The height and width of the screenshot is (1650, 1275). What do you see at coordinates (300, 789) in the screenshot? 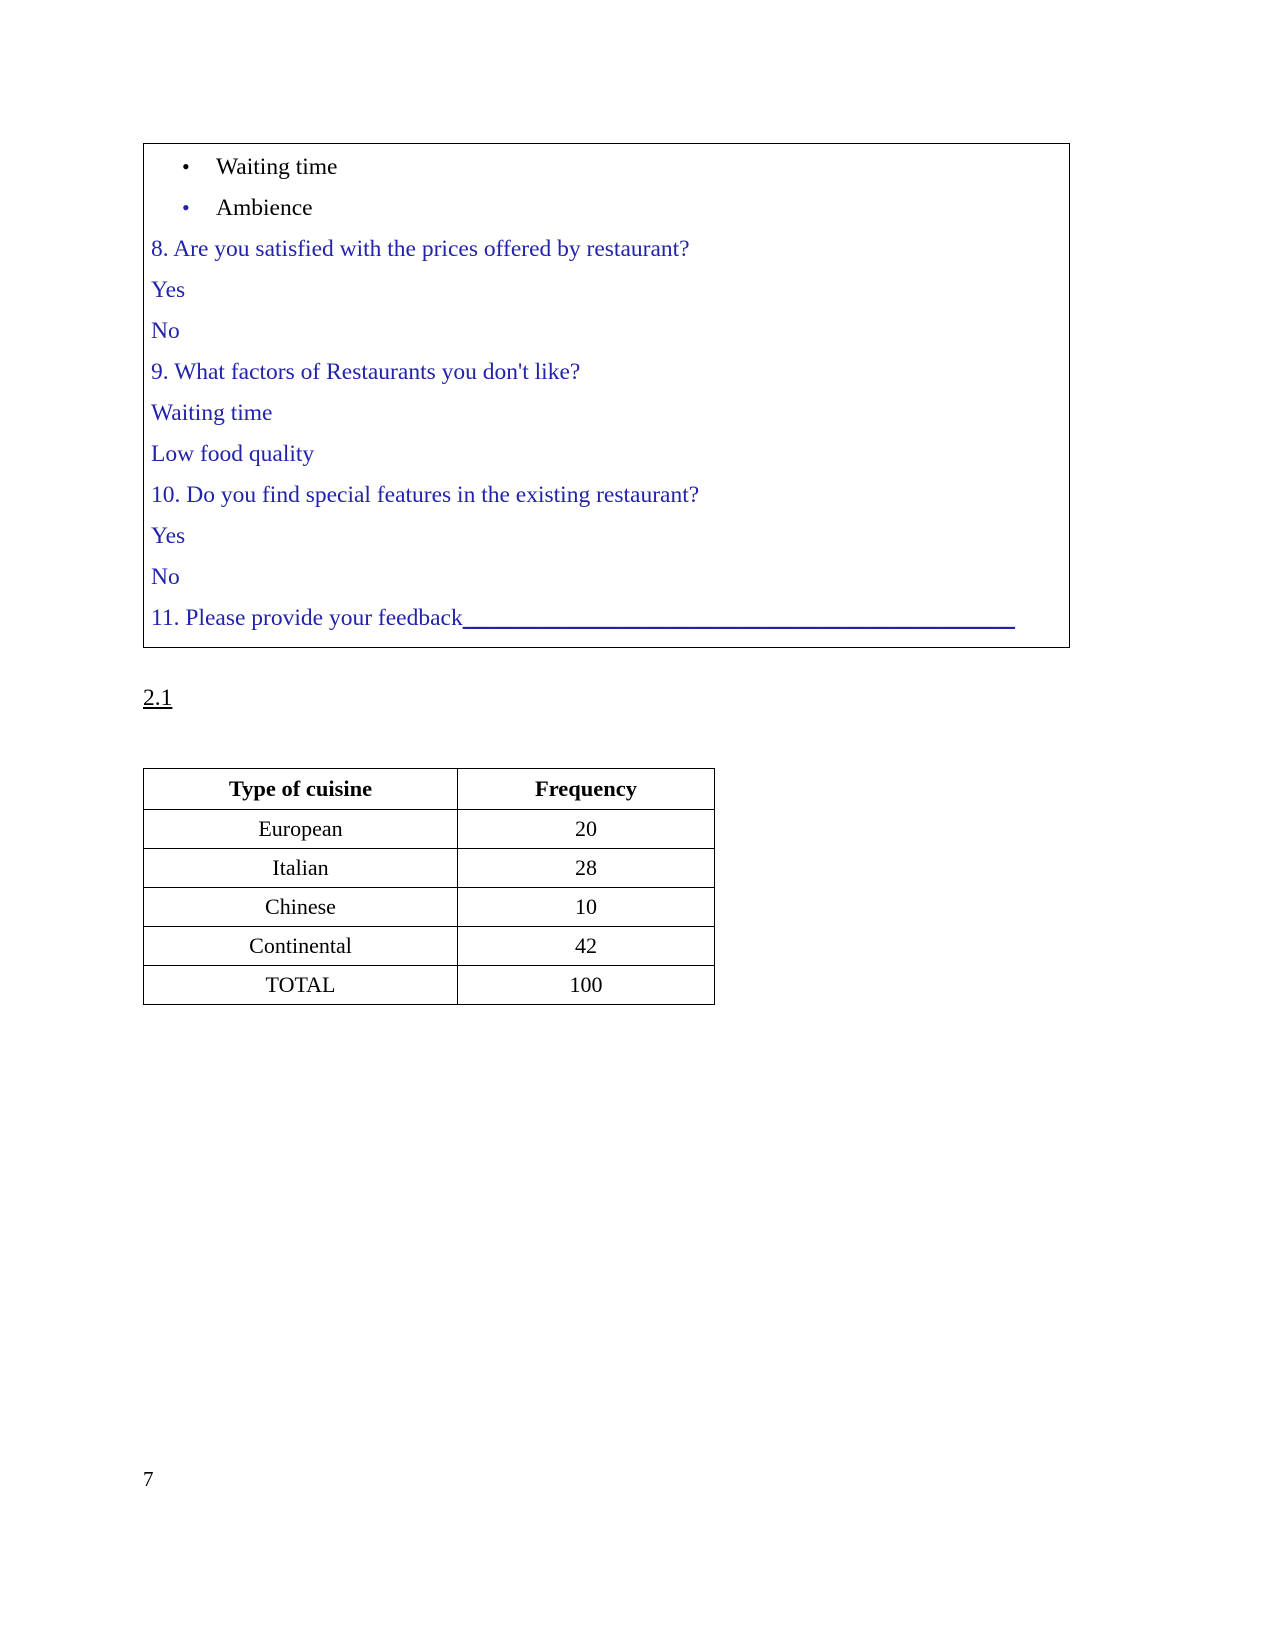
I see `column-header-cuisine: Type of cuisine` at bounding box center [300, 789].